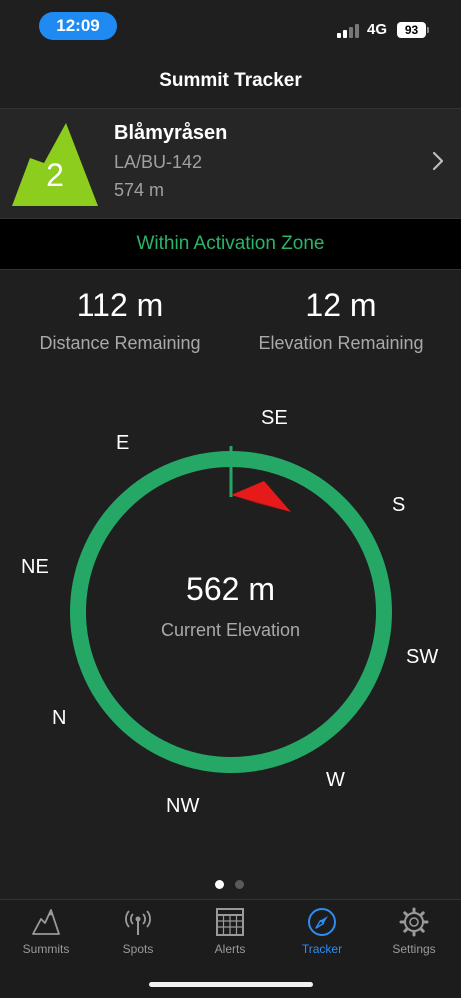  Describe the element at coordinates (138, 949) in the screenshot. I see `tab-label-spots: Spots` at that location.